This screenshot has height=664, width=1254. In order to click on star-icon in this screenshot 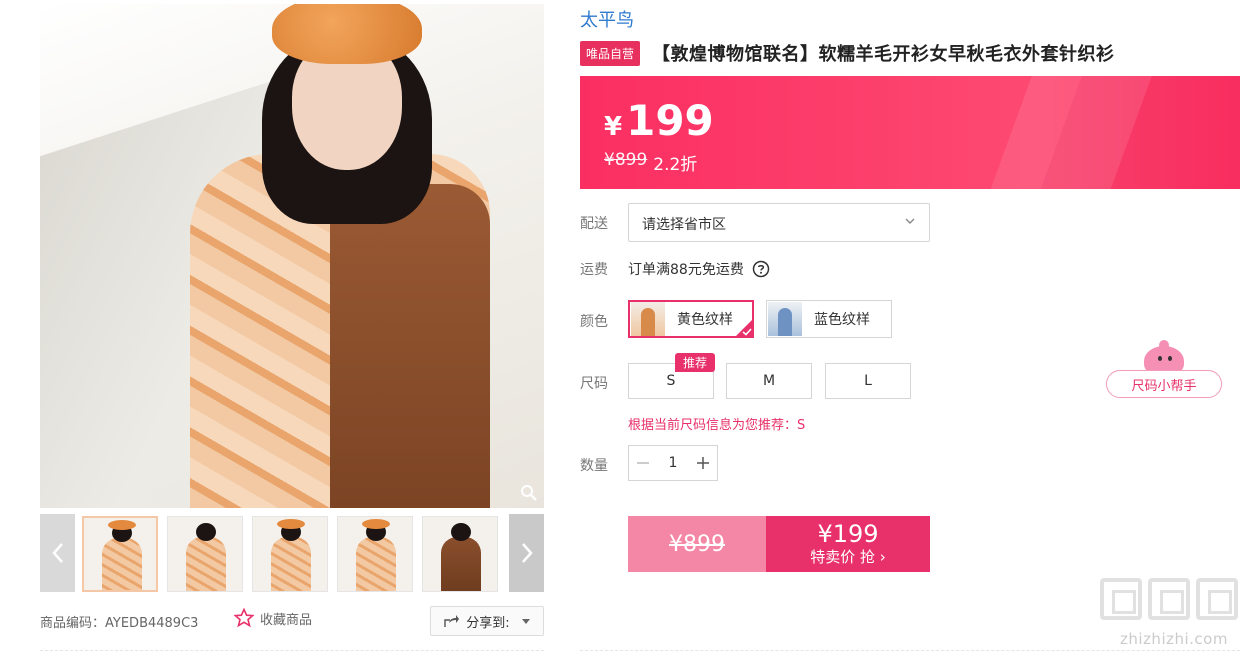, I will do `click(244, 618)`.